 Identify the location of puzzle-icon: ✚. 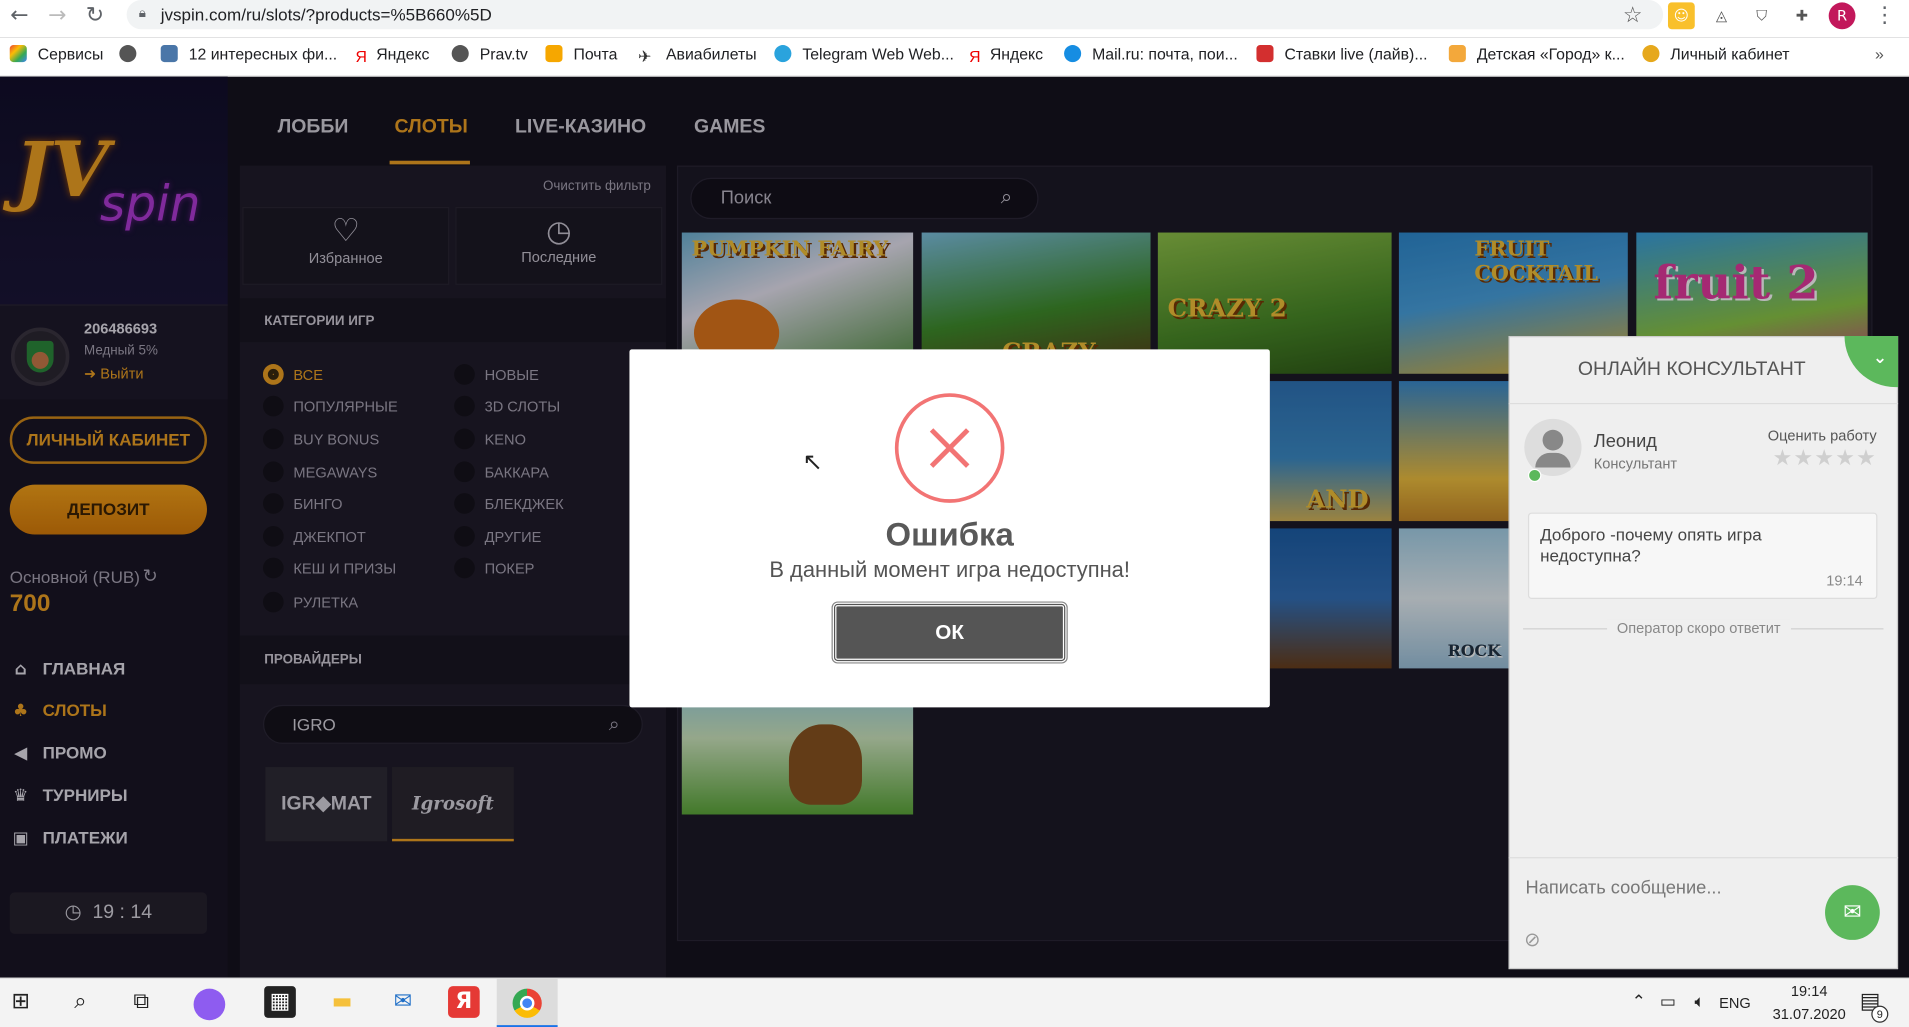
(1802, 15).